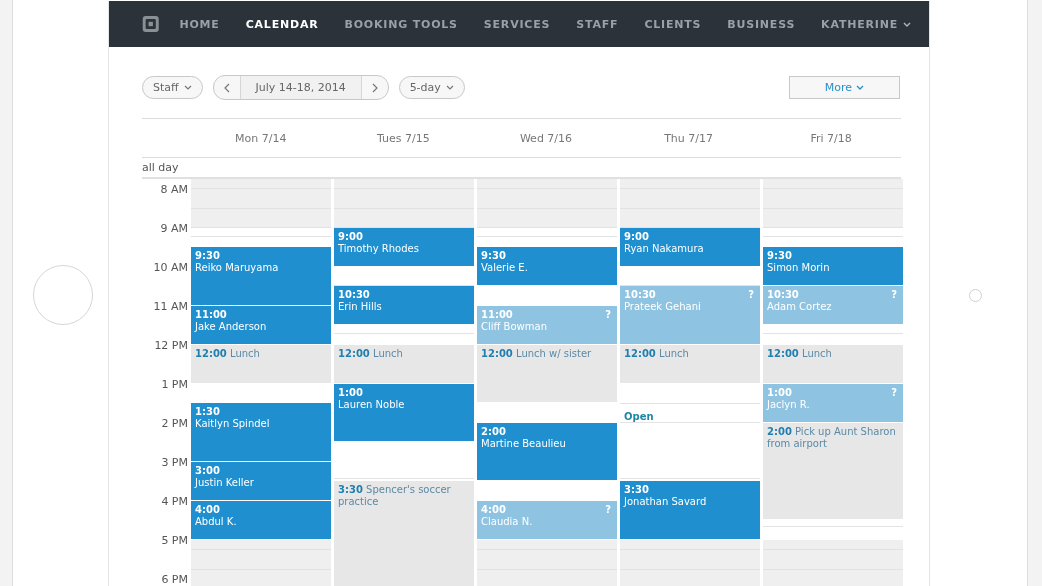 The image size is (1042, 586). I want to click on client-name: Jake Anderson, so click(231, 326).